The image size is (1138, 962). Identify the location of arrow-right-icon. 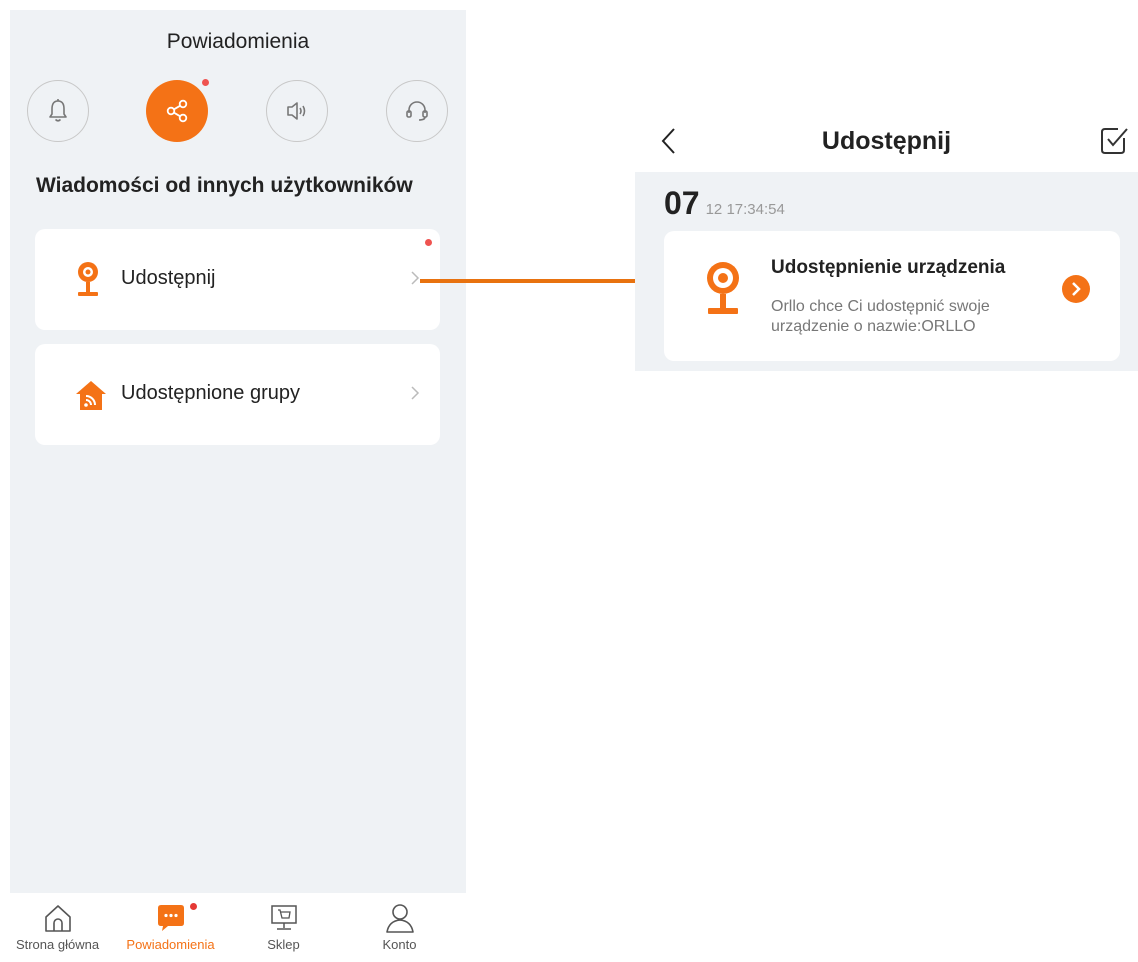
(1076, 289).